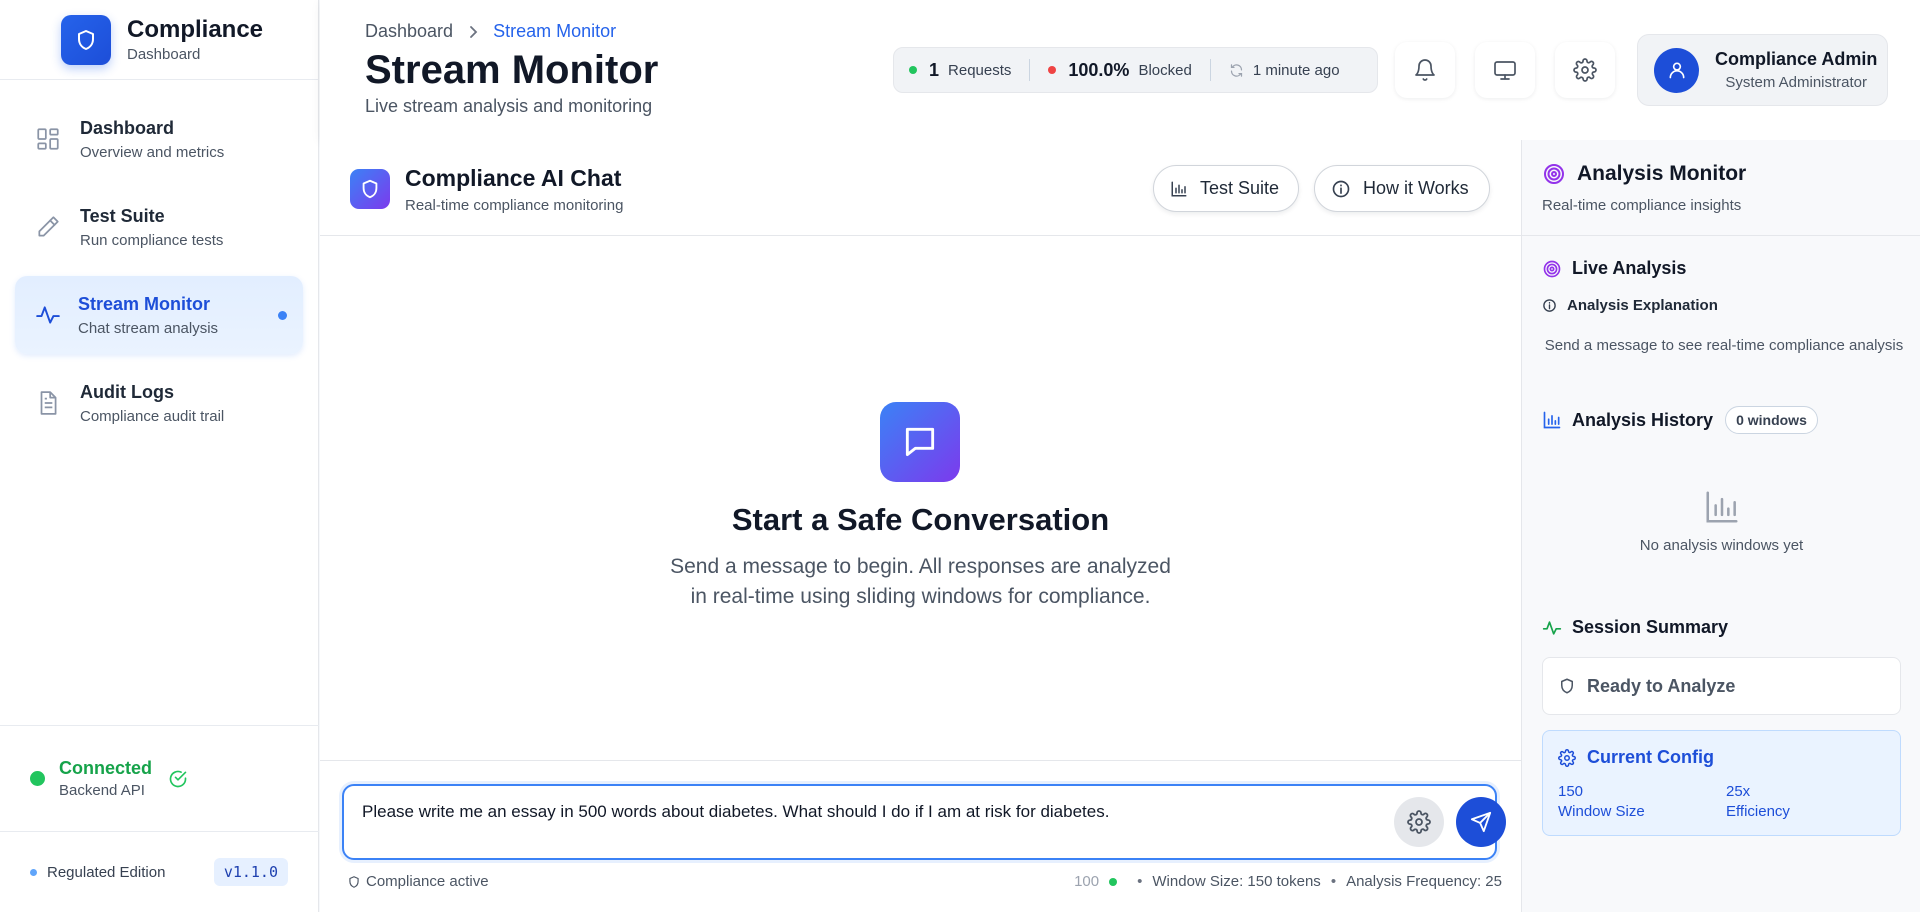  I want to click on message-square-icon, so click(920, 442).